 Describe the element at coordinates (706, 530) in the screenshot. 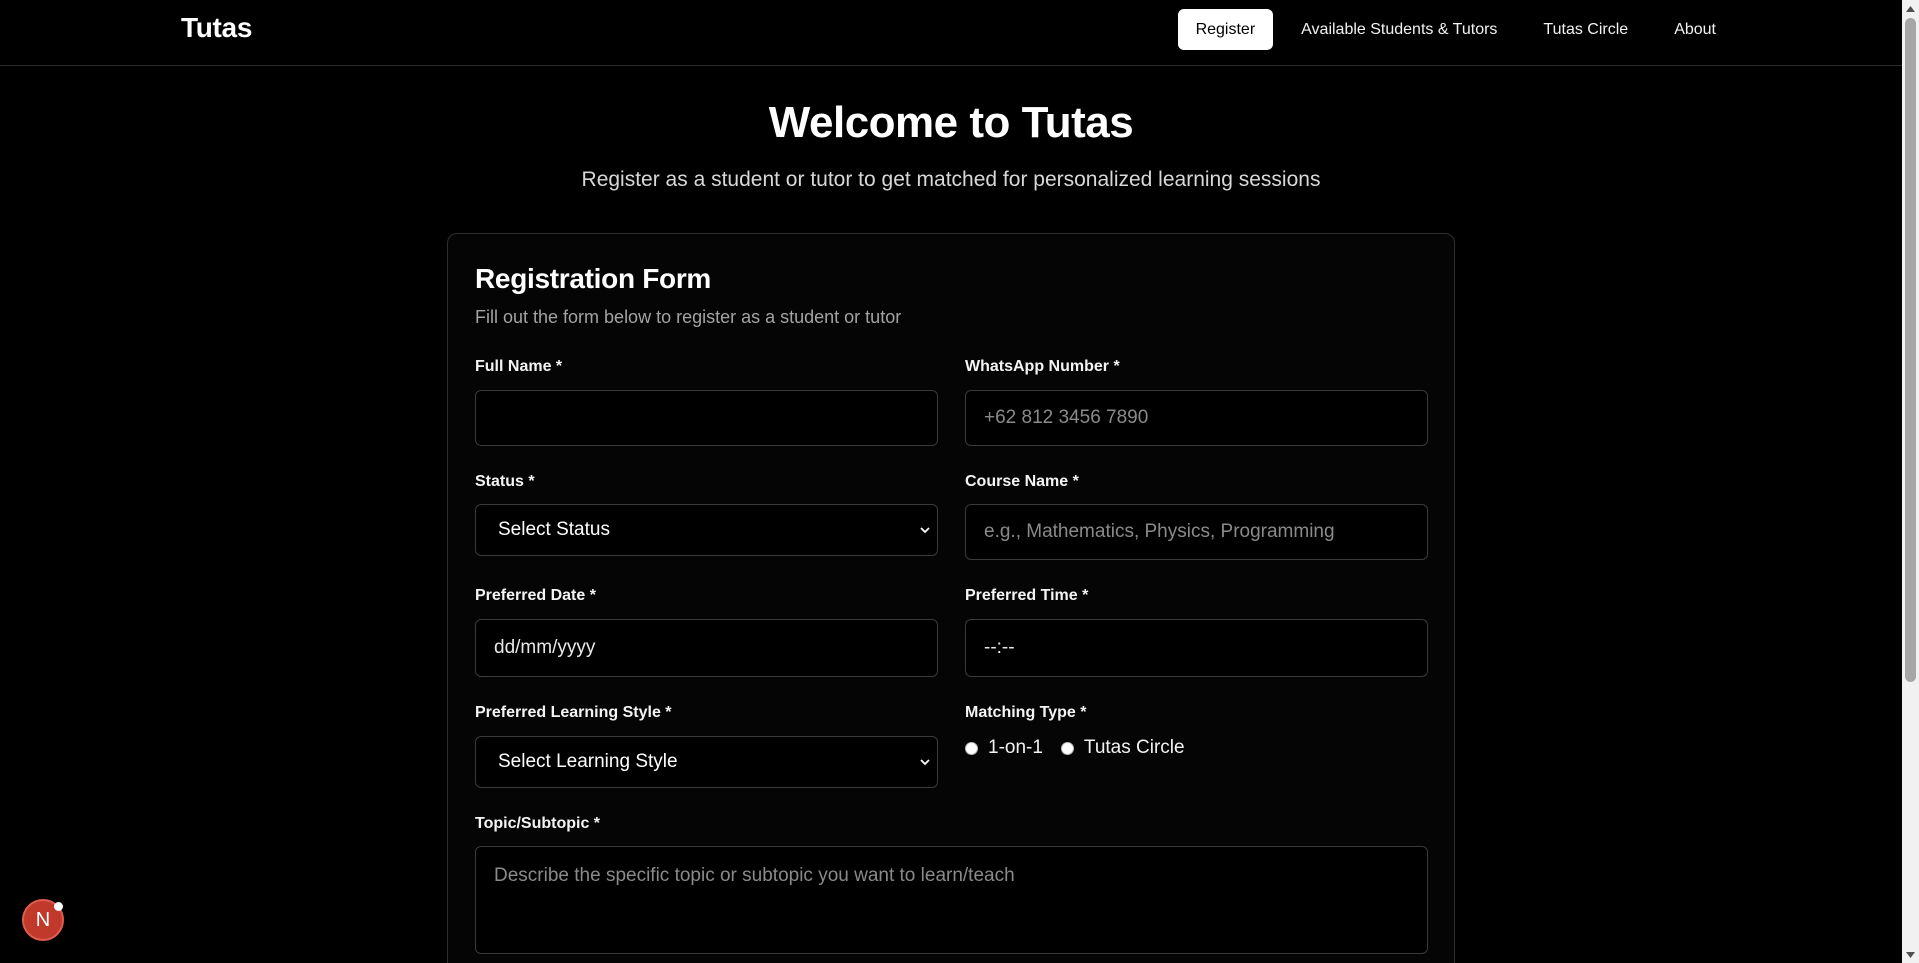

I see `status-select: Select Status` at that location.